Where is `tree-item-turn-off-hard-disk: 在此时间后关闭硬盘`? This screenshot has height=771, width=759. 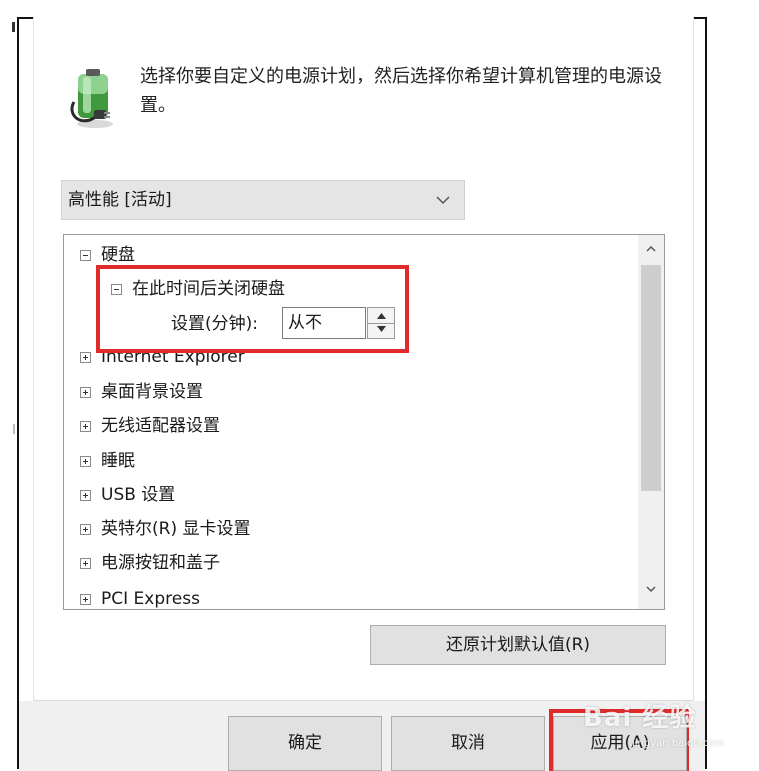
tree-item-turn-off-hard-disk: 在此时间后关闭硬盘 is located at coordinates (198, 289).